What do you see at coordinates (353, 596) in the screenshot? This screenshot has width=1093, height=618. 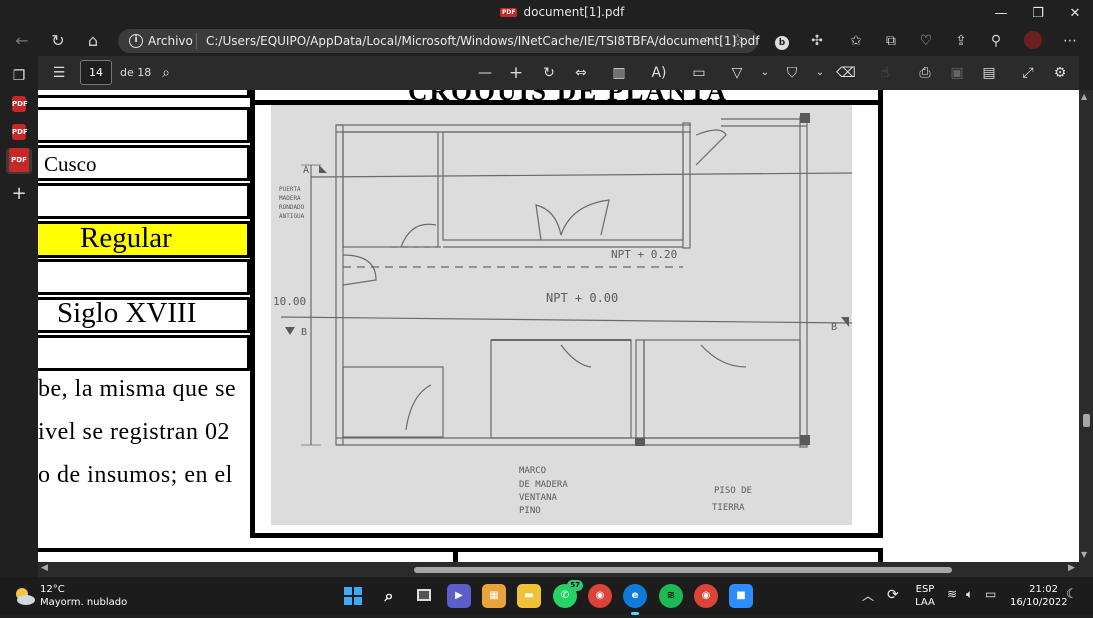 I see `start-button` at bounding box center [353, 596].